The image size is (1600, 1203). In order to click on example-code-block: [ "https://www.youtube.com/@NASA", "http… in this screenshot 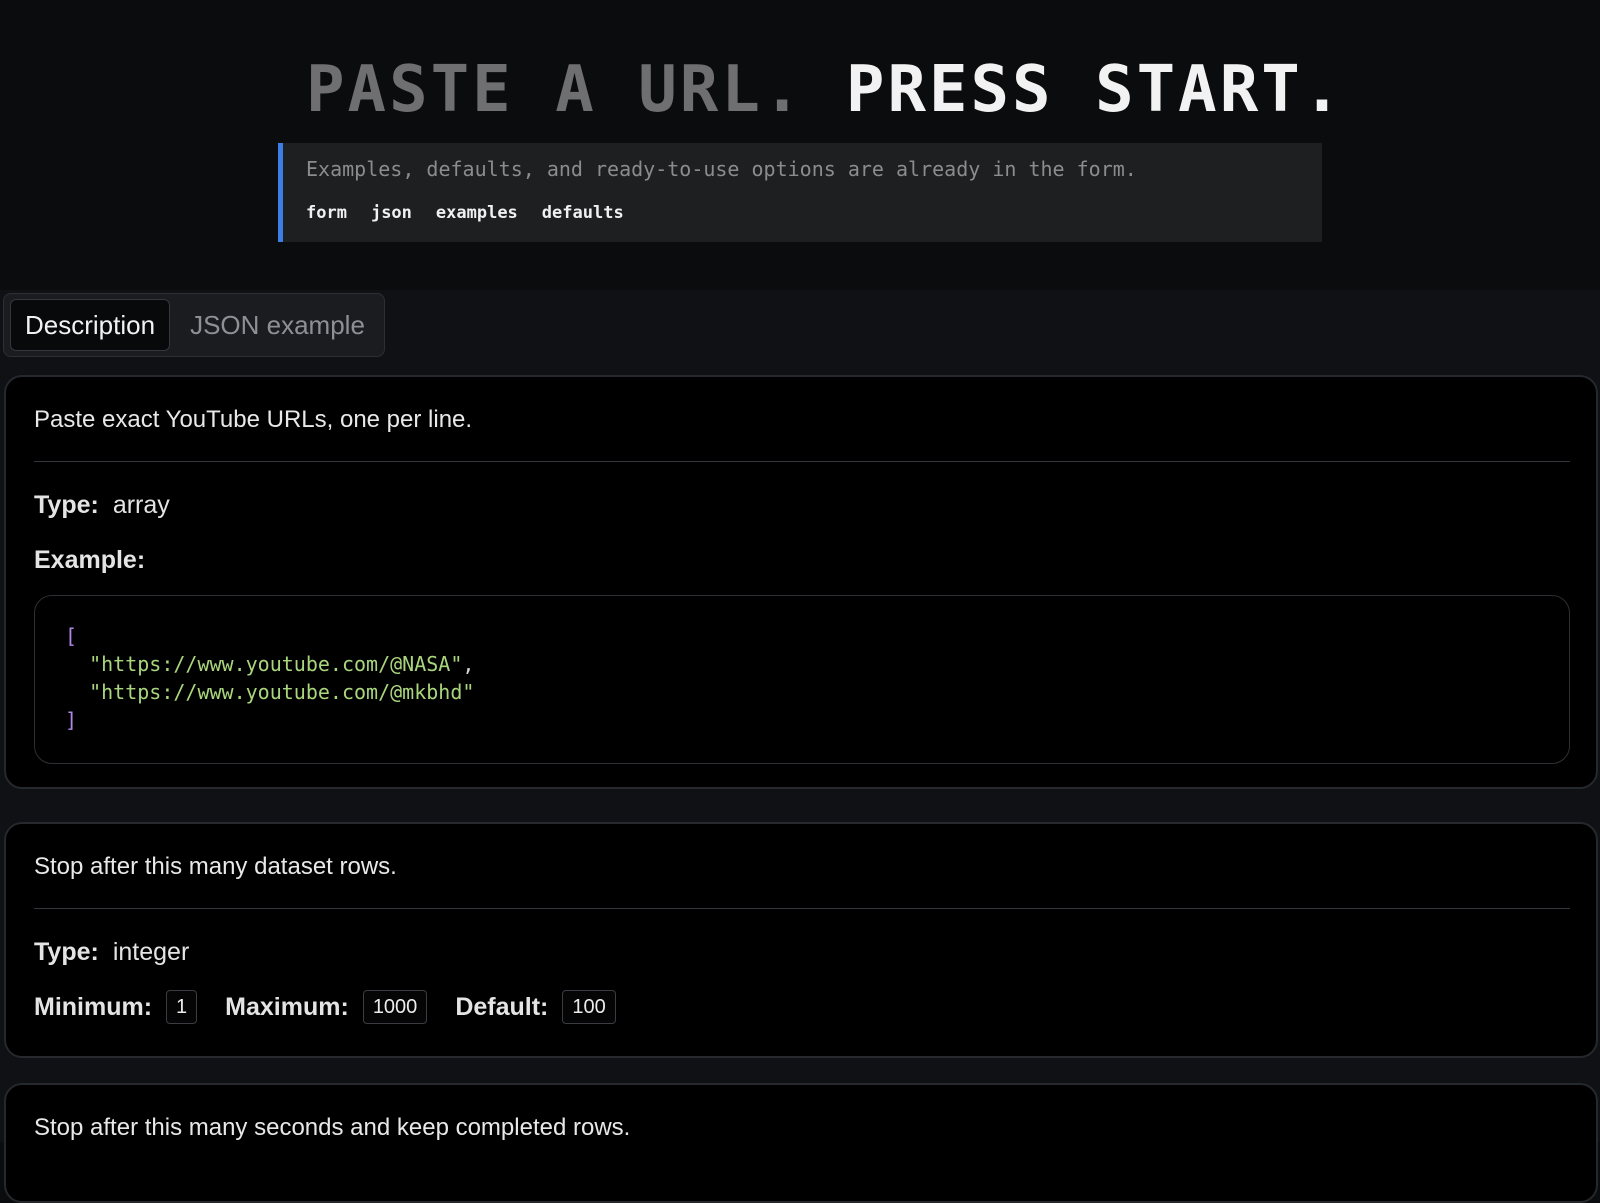, I will do `click(802, 679)`.